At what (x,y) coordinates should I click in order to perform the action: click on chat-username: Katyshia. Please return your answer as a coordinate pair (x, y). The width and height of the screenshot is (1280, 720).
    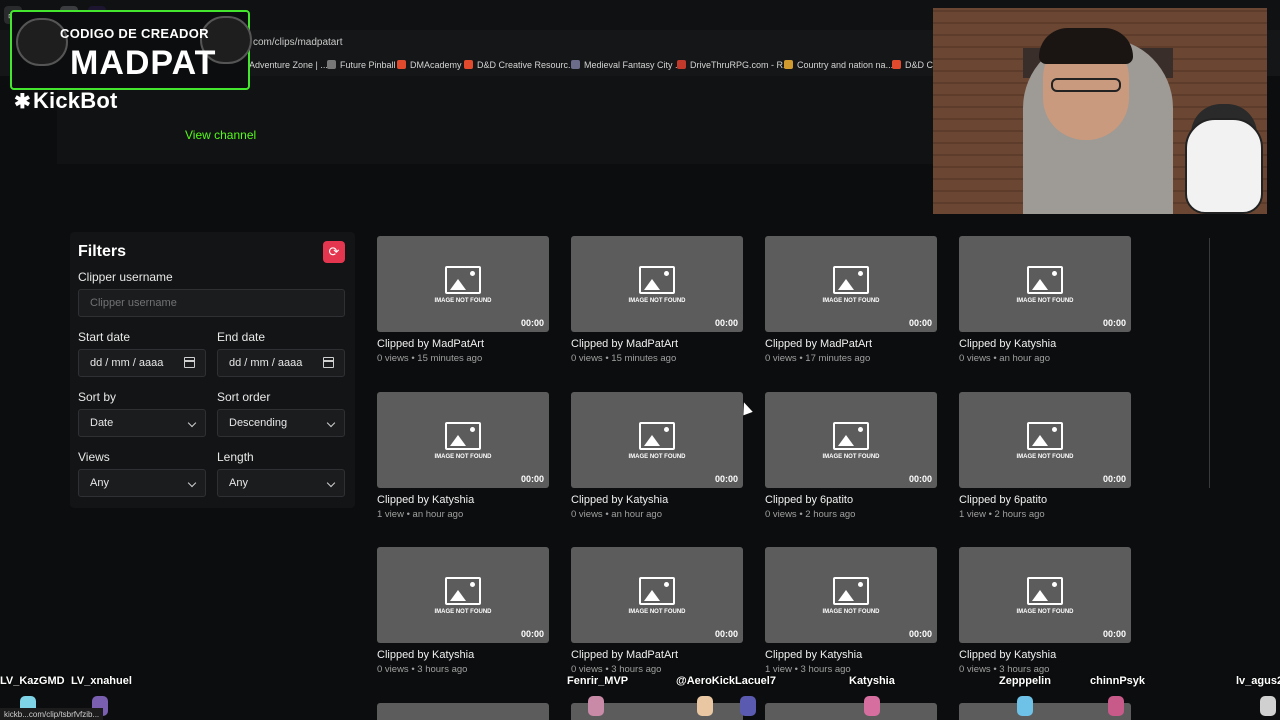
    Looking at the image, I should click on (872, 681).